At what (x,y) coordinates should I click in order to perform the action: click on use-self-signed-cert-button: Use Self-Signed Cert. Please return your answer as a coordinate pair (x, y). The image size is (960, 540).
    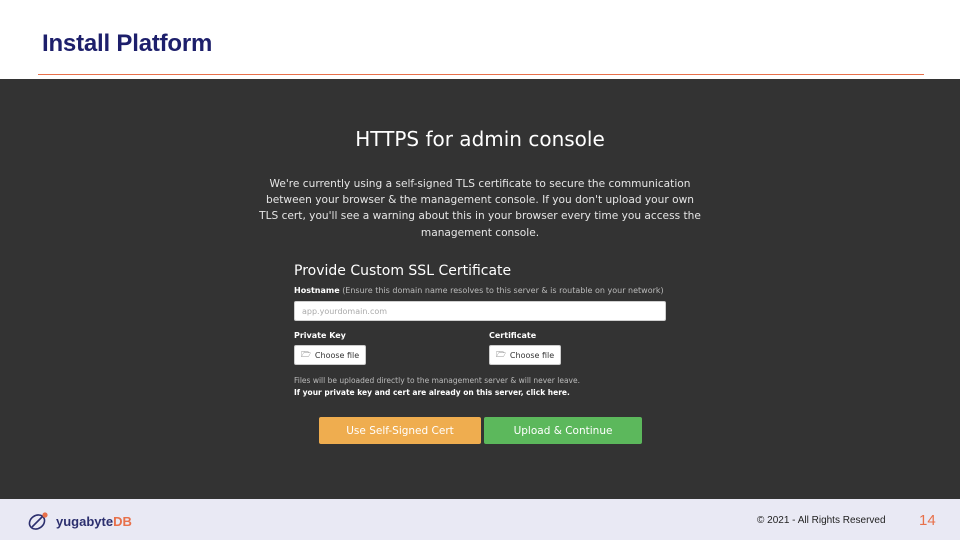
    Looking at the image, I should click on (400, 430).